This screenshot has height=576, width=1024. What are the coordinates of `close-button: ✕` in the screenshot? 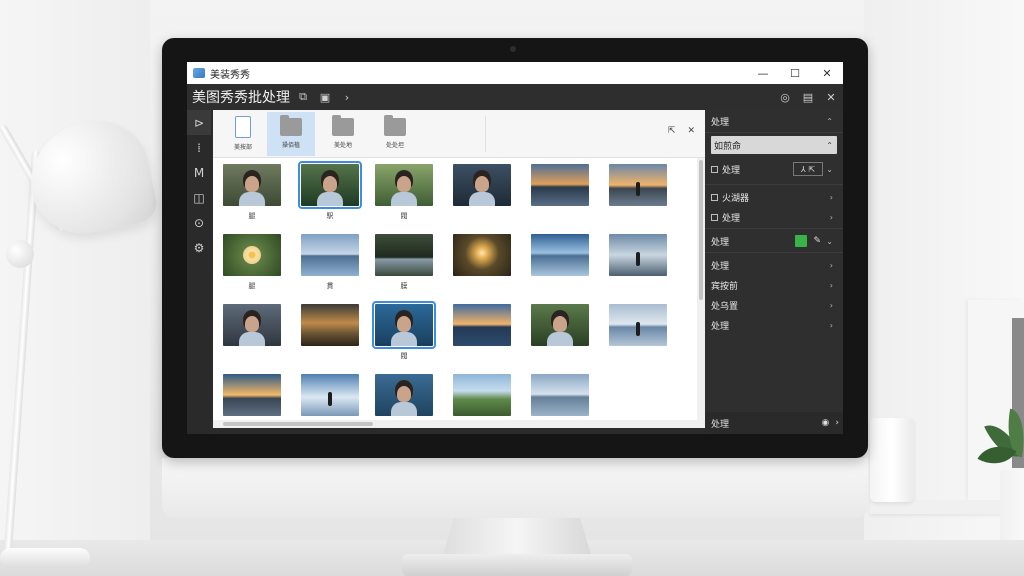 It's located at (827, 73).